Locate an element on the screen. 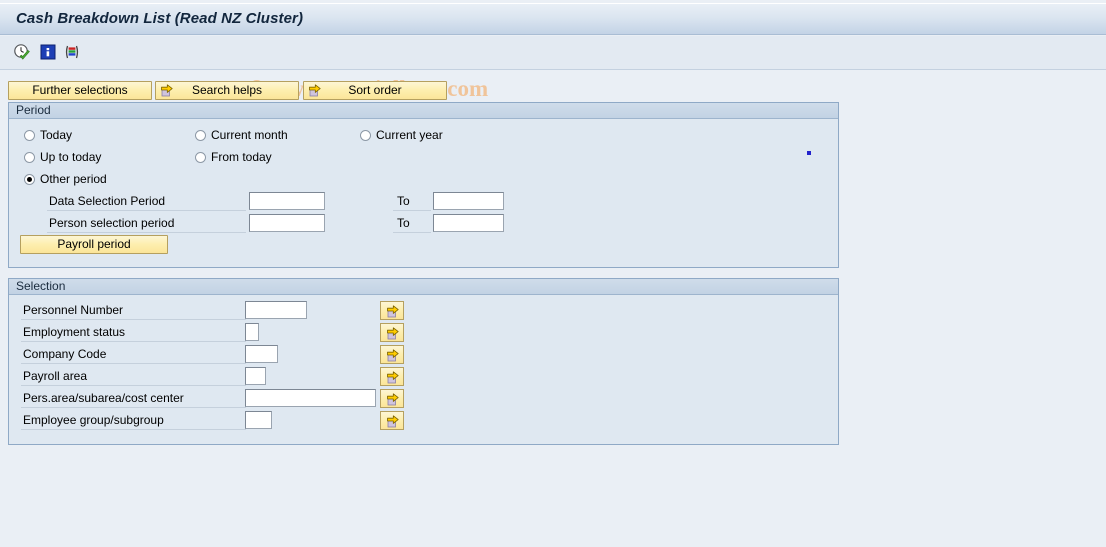 Image resolution: width=1106 pixels, height=547 pixels. search-helps-label: Search helps is located at coordinates (227, 90).